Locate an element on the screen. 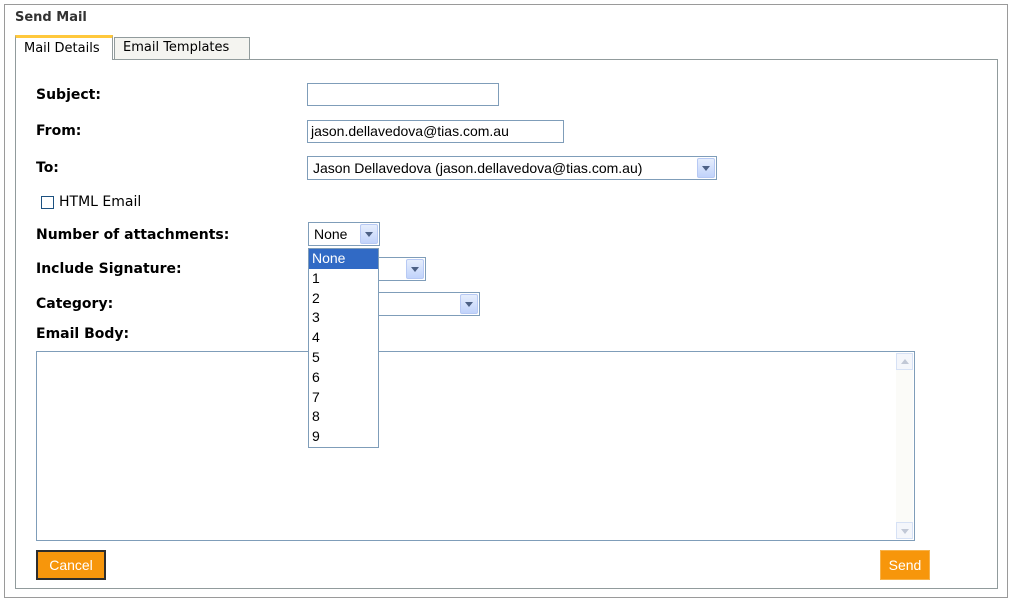 This screenshot has height=603, width=1012. dropdown-option: 2 is located at coordinates (343, 299).